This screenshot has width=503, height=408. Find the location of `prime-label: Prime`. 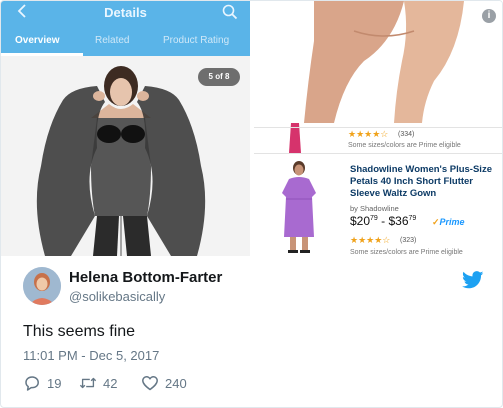

prime-label: Prime is located at coordinates (452, 222).